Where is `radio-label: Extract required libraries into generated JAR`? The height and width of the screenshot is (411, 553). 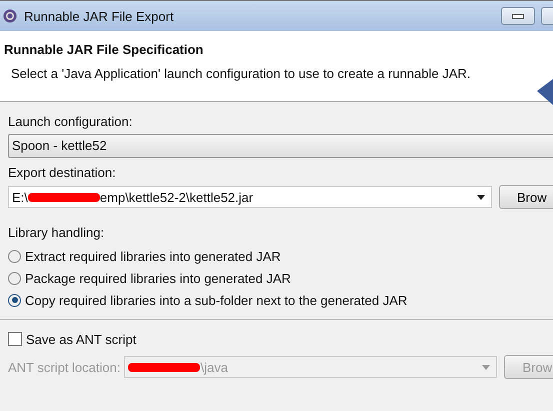
radio-label: Extract required libraries into generated JAR is located at coordinates (153, 256).